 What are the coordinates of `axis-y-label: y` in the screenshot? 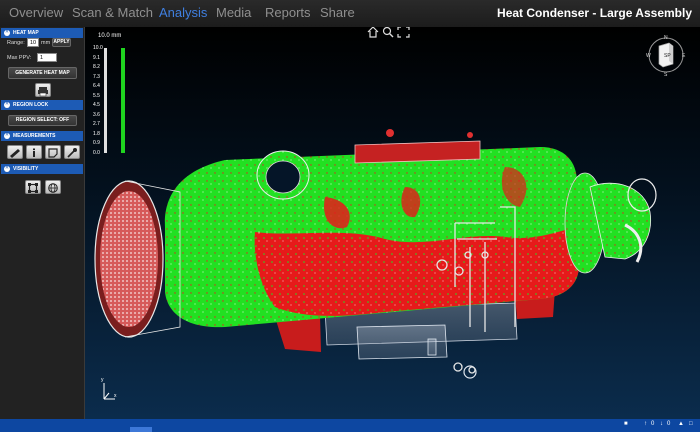 It's located at (102, 380).